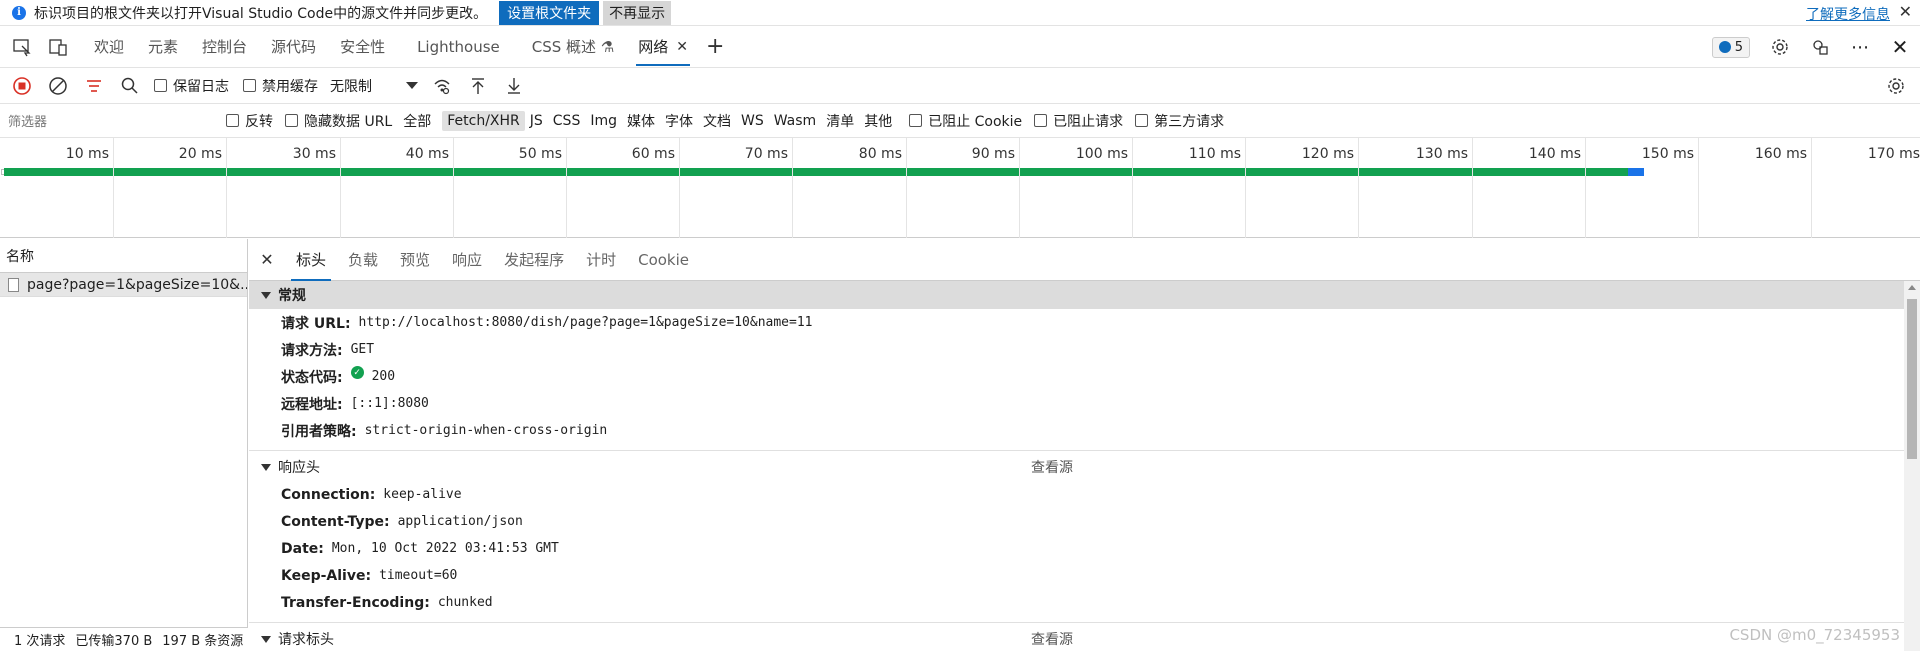 The height and width of the screenshot is (651, 1920). I want to click on general-section-header: 常规, so click(1076, 295).